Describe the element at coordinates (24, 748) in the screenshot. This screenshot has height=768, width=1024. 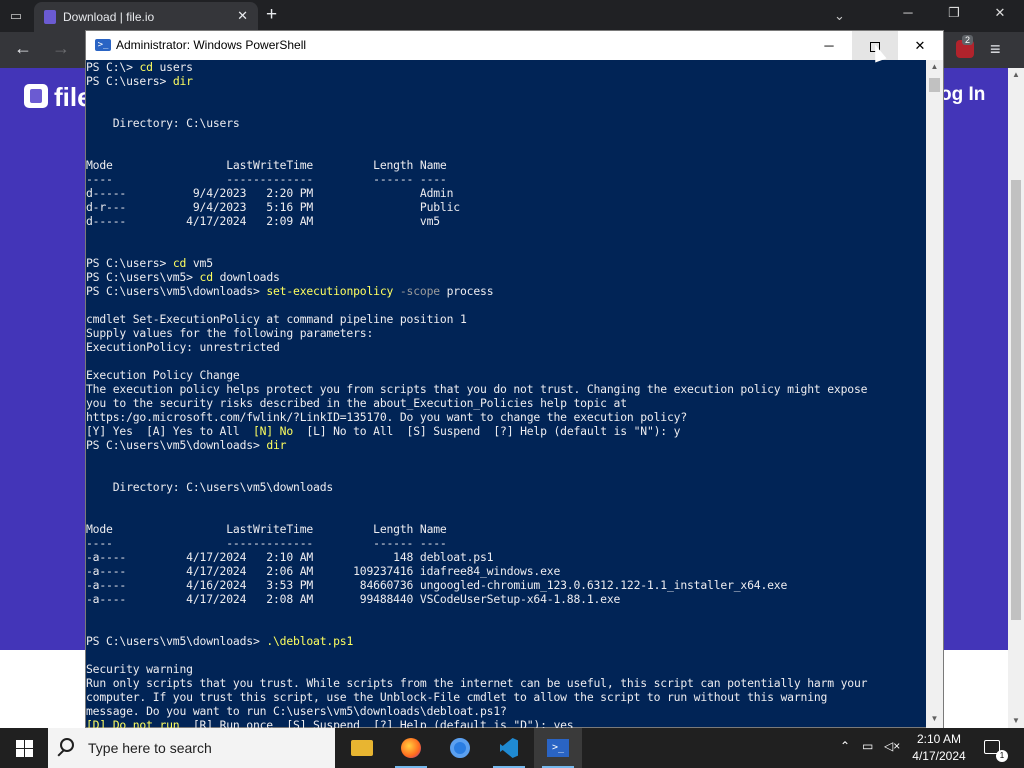
I see `start-button` at that location.